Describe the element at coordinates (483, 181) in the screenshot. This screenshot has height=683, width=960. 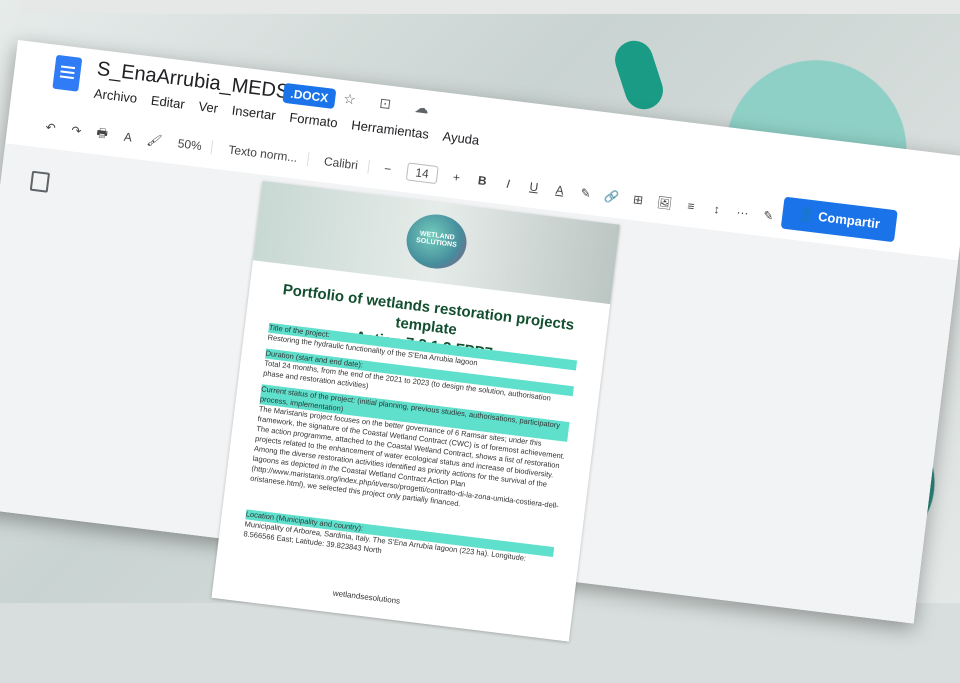
I see `bold-button: B` at that location.